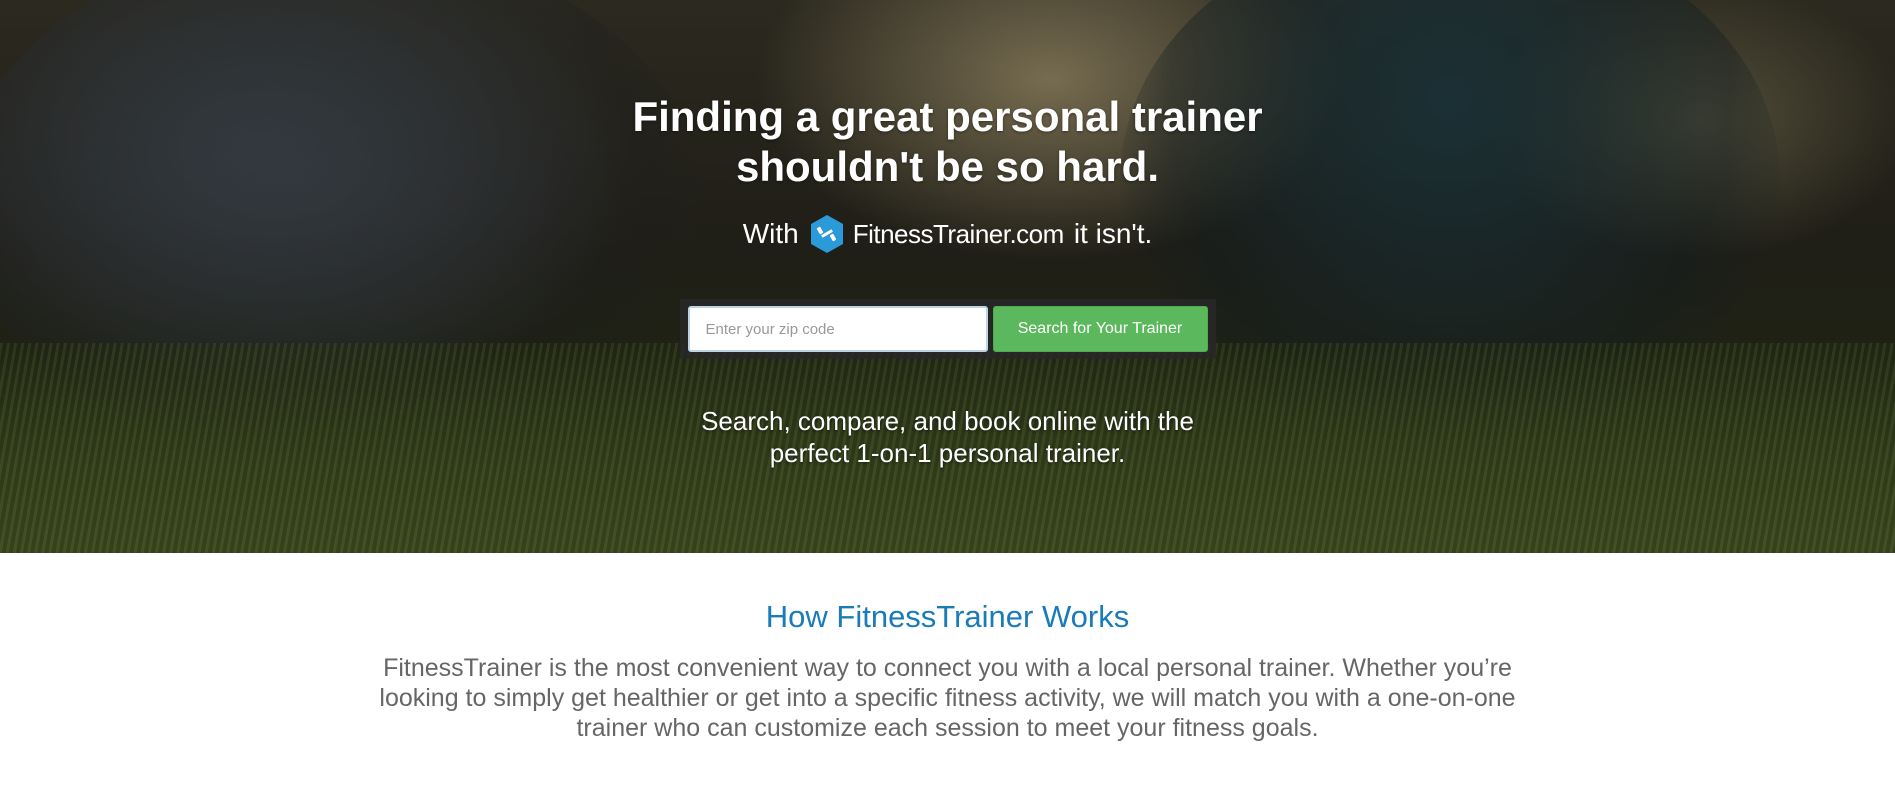 The width and height of the screenshot is (1895, 804). Describe the element at coordinates (1113, 233) in the screenshot. I see `tagline-suffix: it isn't.` at that location.